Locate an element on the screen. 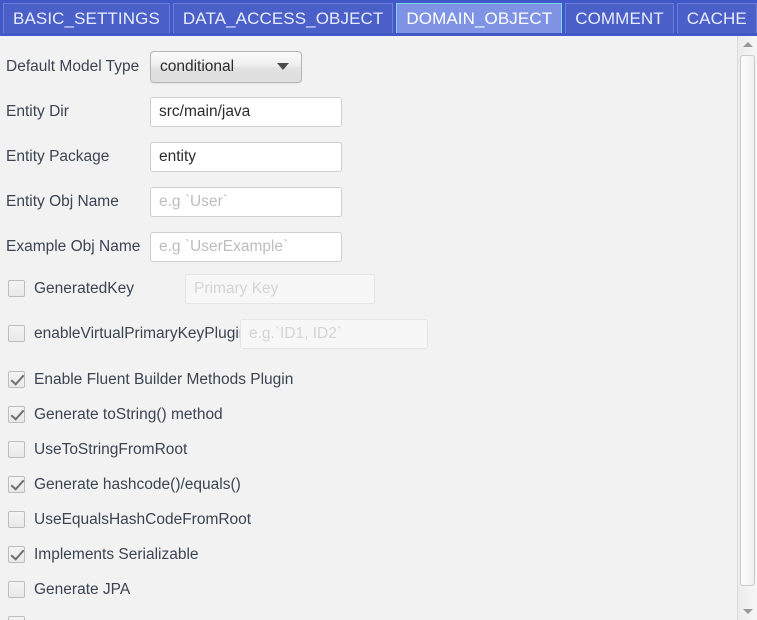  field-label: Entity Package is located at coordinates (58, 156).